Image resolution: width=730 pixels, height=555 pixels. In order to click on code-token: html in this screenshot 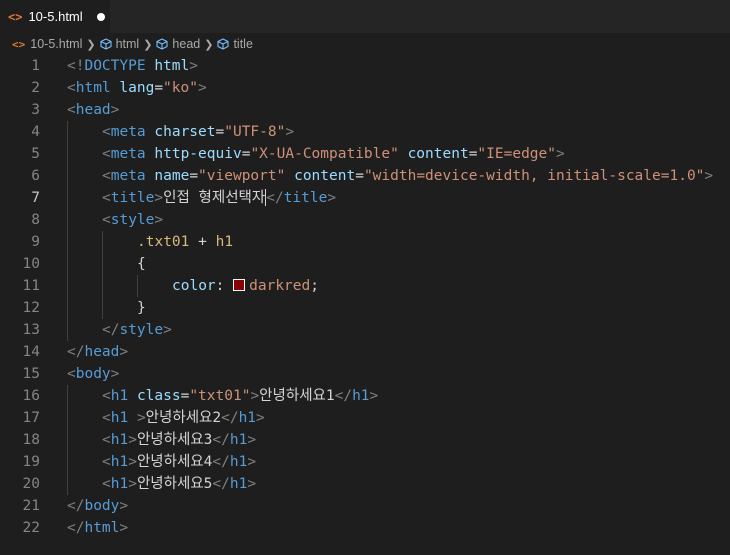, I will do `click(93, 88)`.